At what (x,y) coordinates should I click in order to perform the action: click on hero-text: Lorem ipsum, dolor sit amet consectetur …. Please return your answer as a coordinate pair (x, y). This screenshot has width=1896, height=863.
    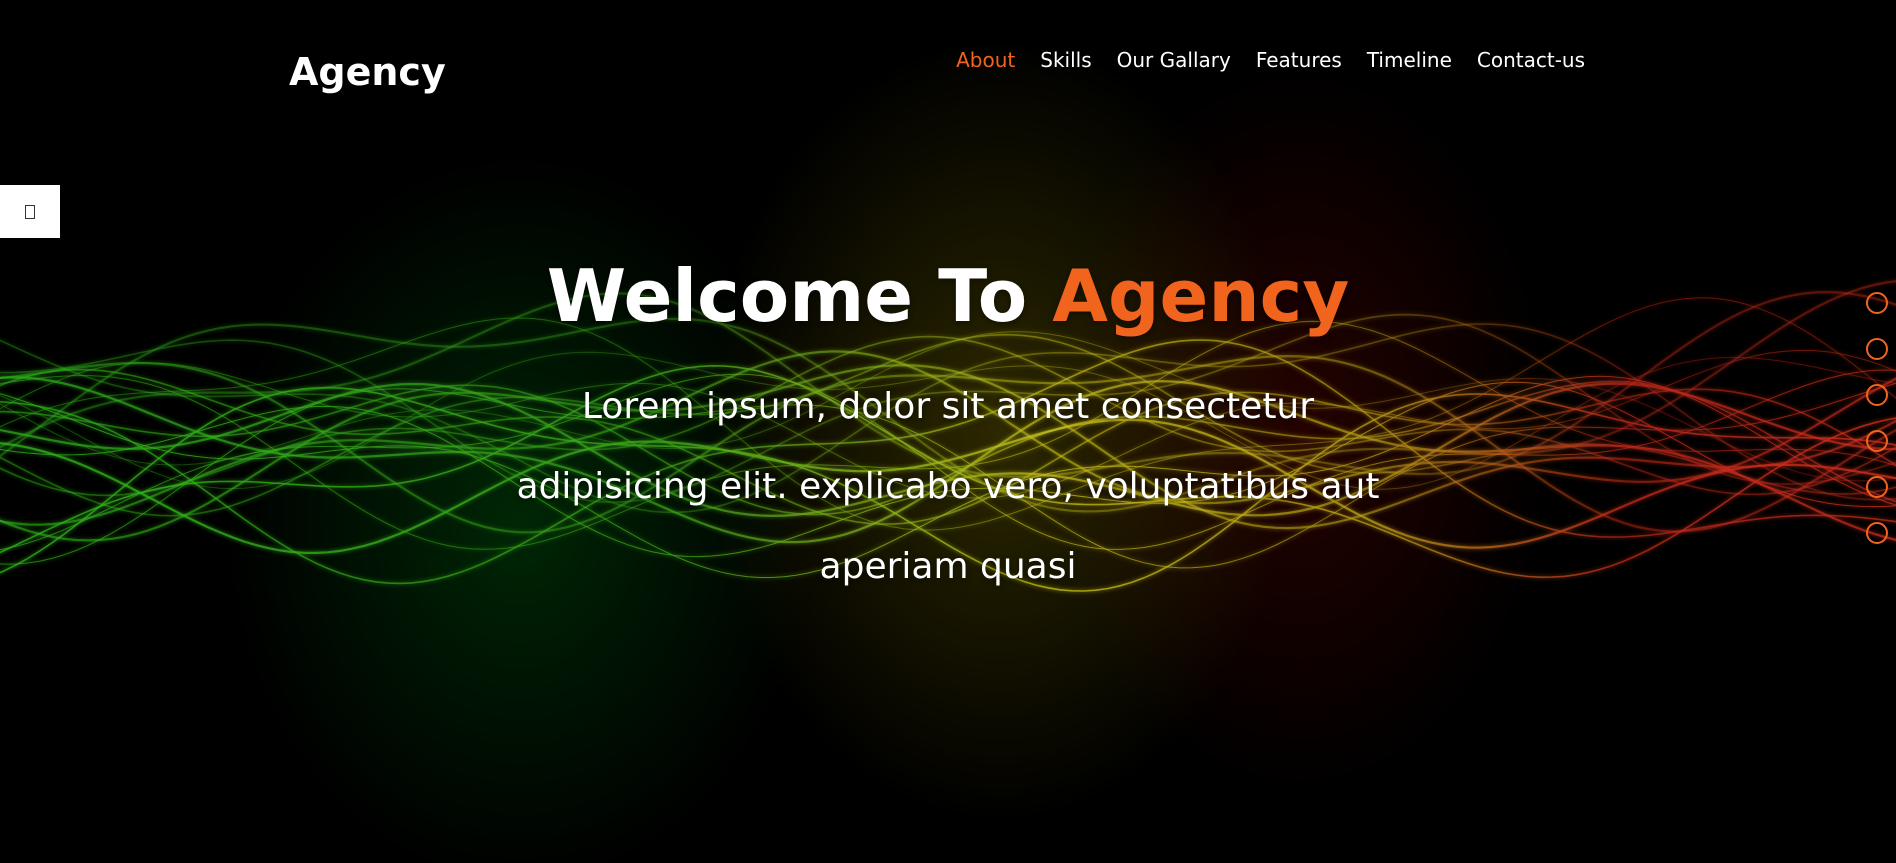
    Looking at the image, I should click on (948, 486).